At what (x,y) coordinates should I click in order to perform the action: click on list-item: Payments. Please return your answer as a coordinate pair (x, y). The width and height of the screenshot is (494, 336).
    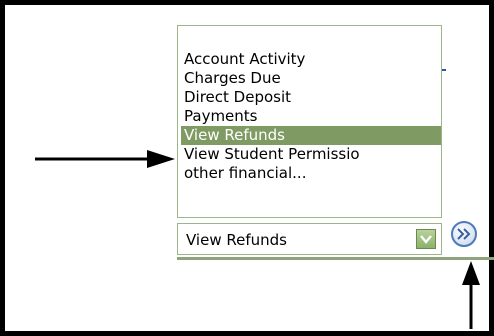
    Looking at the image, I should click on (311, 116).